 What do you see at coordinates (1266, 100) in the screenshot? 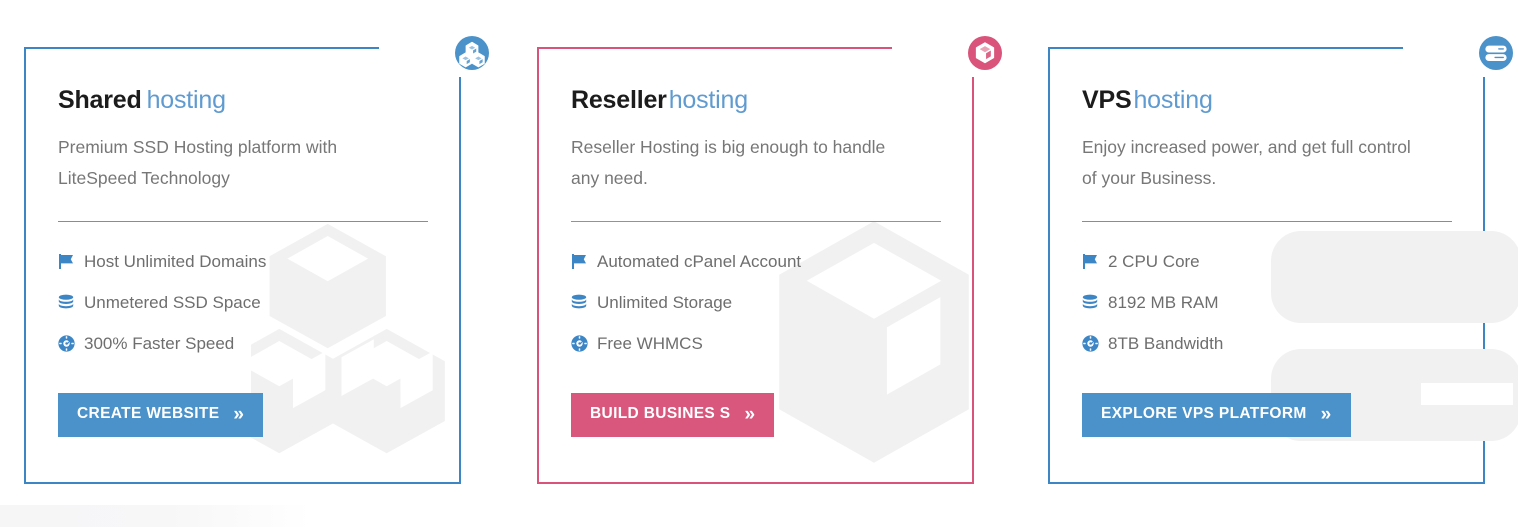
I see `card-title: VPShosting` at bounding box center [1266, 100].